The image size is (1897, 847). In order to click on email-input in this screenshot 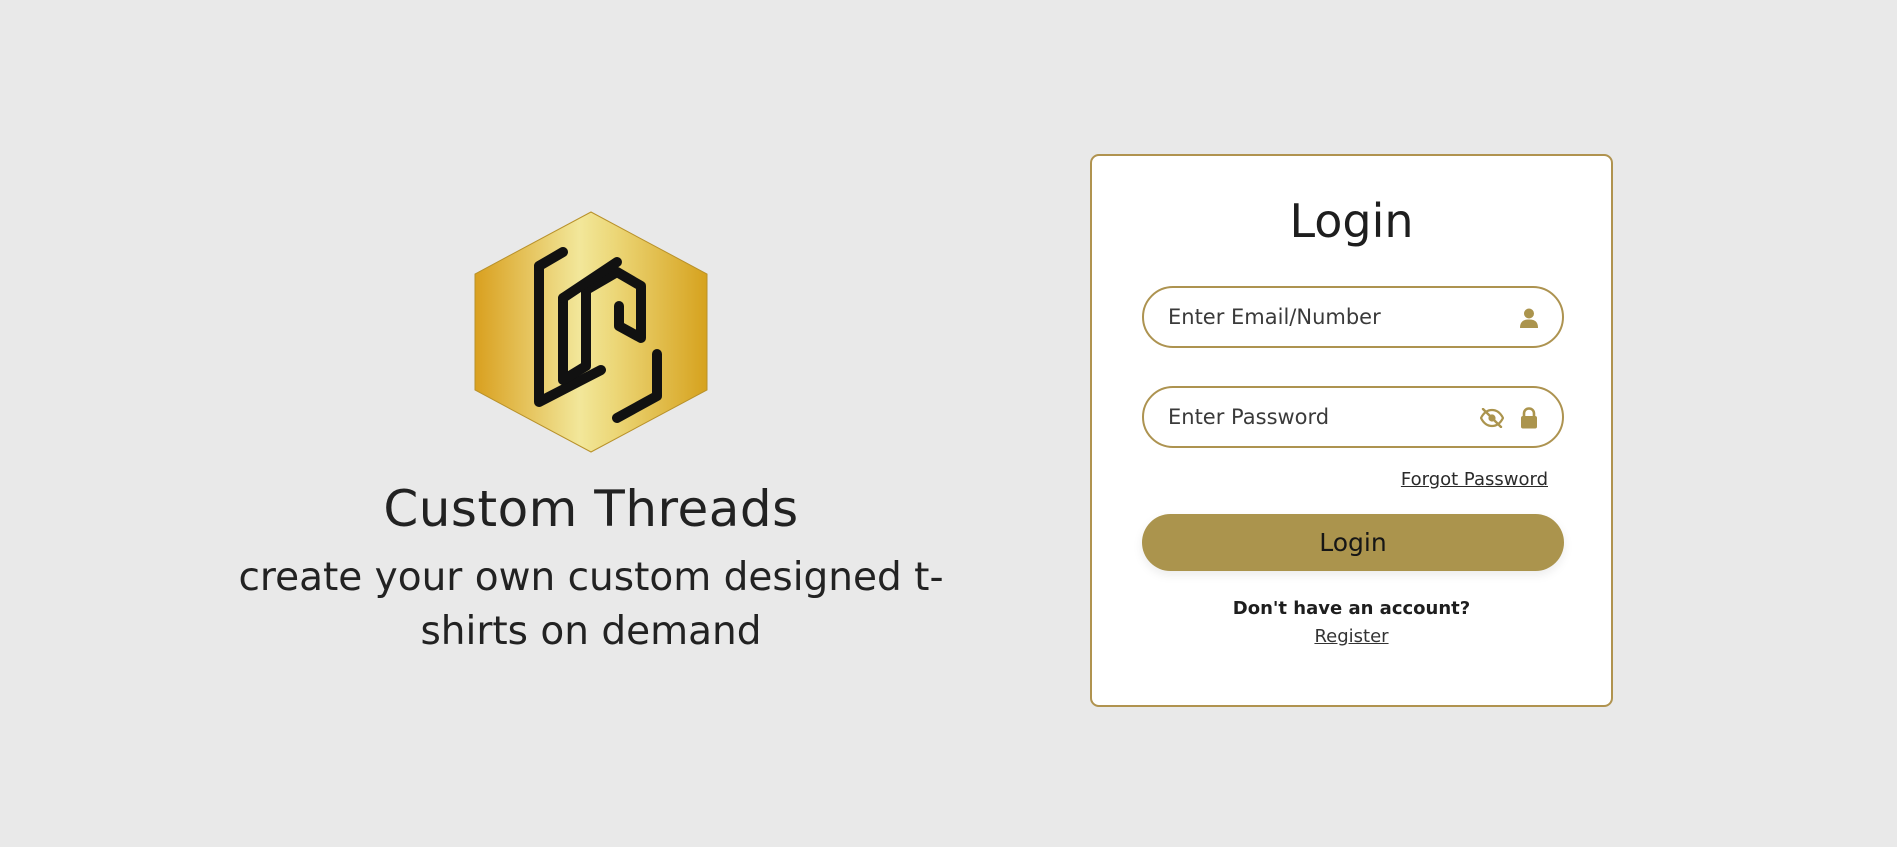, I will do `click(1318, 317)`.